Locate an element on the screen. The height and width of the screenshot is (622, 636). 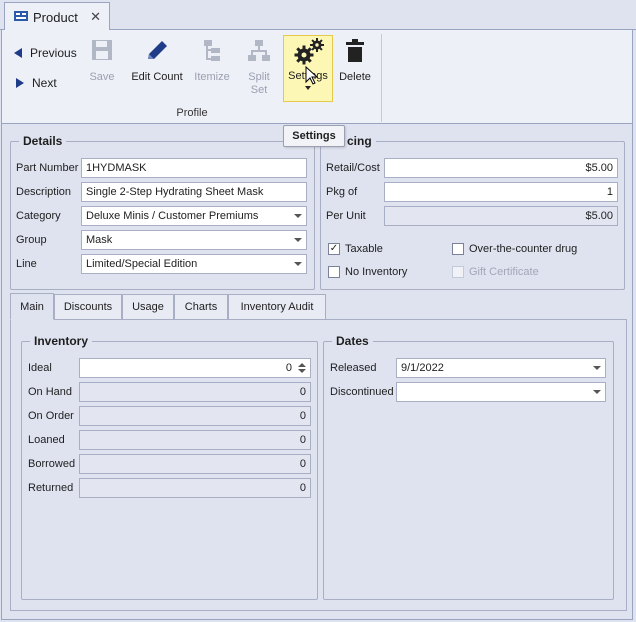
ideal-value: 0 is located at coordinates (288, 368).